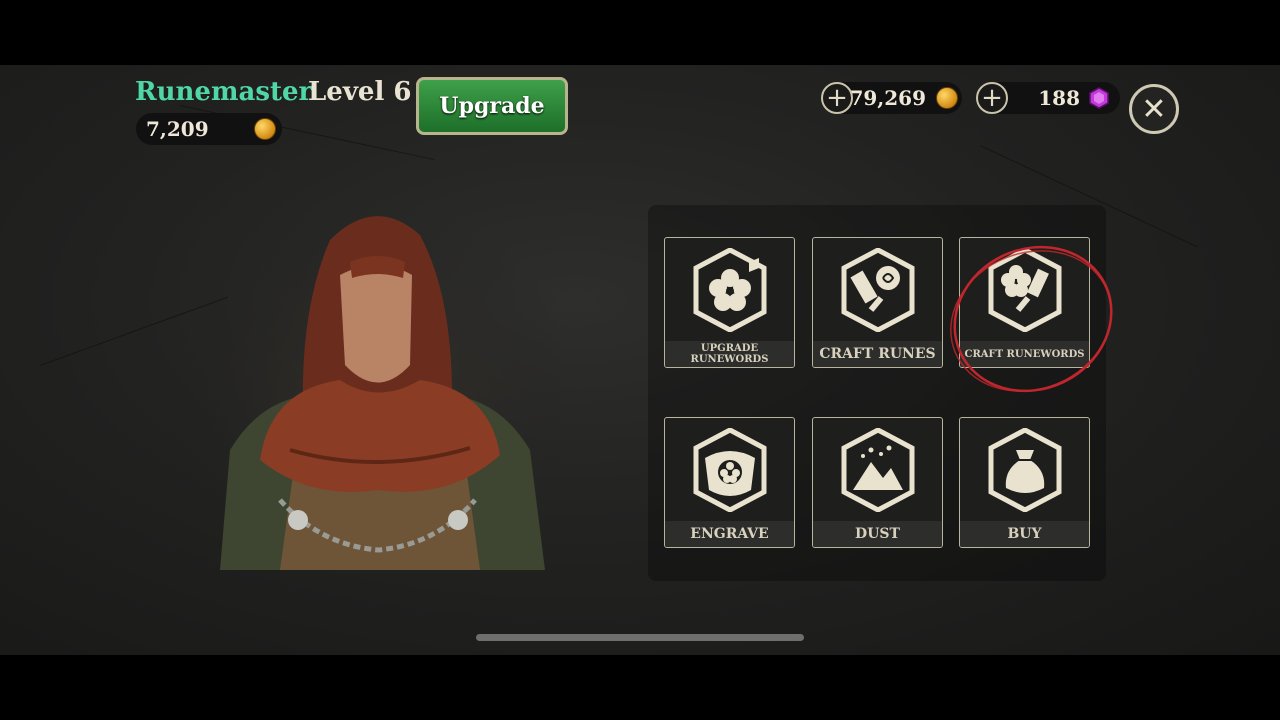  I want to click on buy-tile: BUY, so click(1024, 482).